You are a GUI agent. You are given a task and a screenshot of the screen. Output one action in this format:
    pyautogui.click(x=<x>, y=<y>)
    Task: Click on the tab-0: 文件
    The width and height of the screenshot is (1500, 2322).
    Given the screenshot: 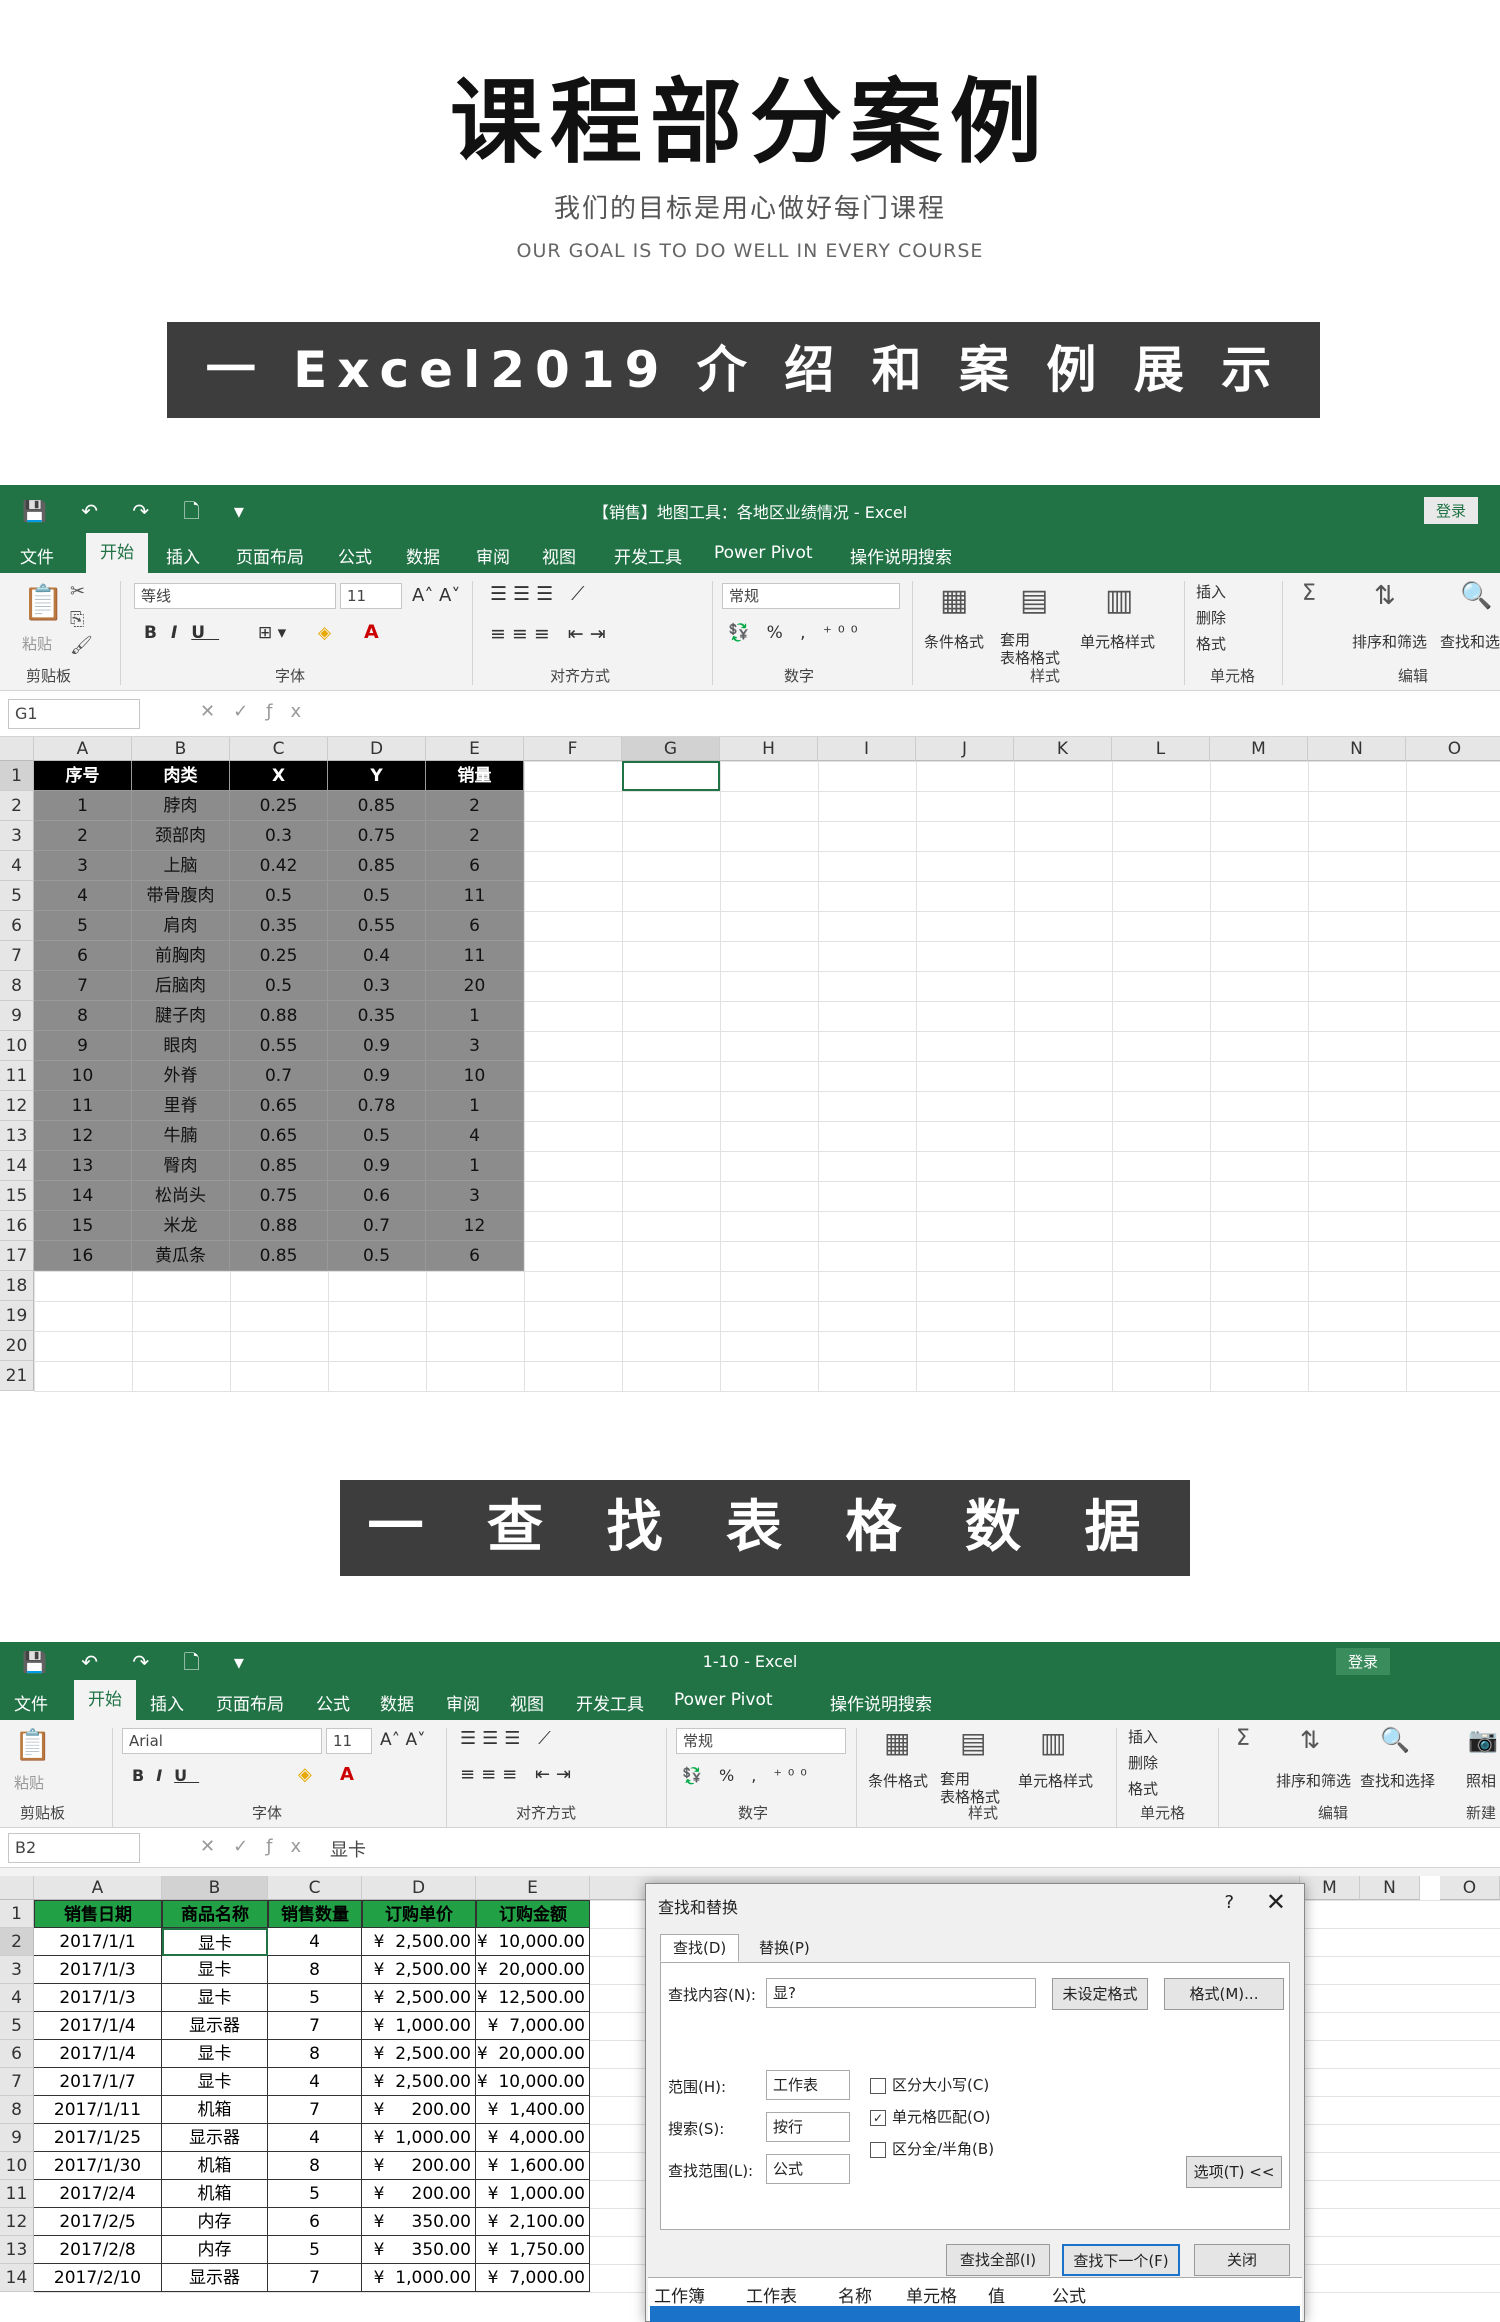 What is the action you would take?
    pyautogui.click(x=37, y=555)
    